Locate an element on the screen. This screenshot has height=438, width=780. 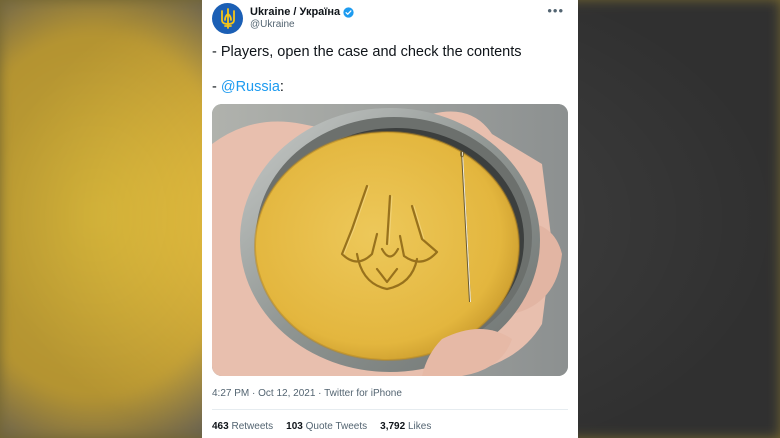
more-options-icon: ••• is located at coordinates (555, 11).